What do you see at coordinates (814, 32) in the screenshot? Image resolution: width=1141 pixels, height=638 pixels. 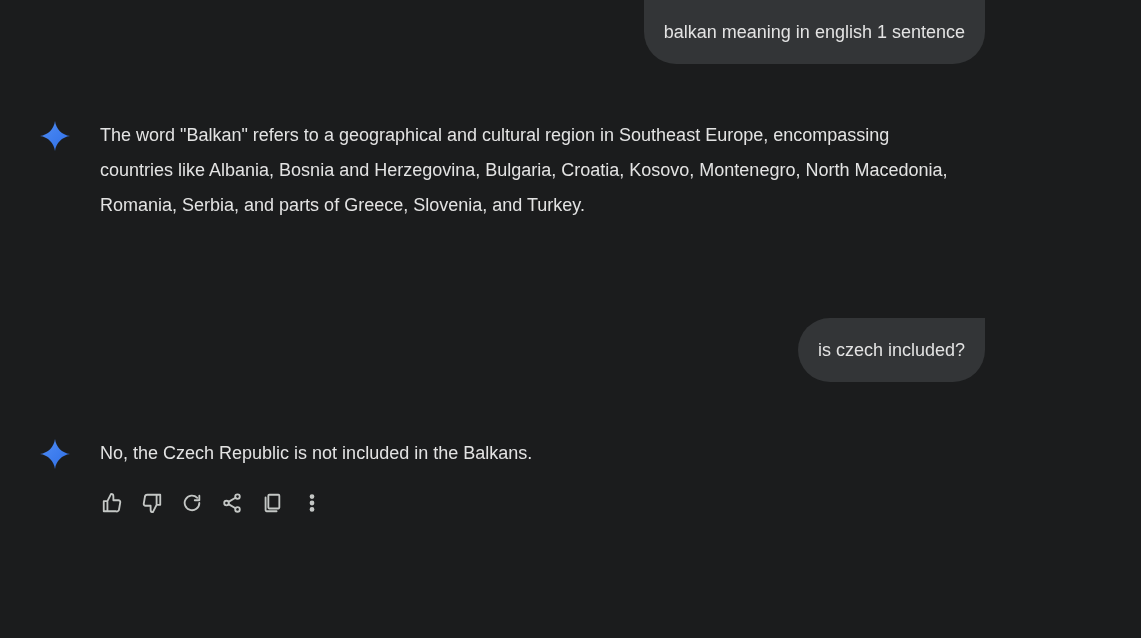 I see `user-message: balkan meaning in english 1 sentence` at bounding box center [814, 32].